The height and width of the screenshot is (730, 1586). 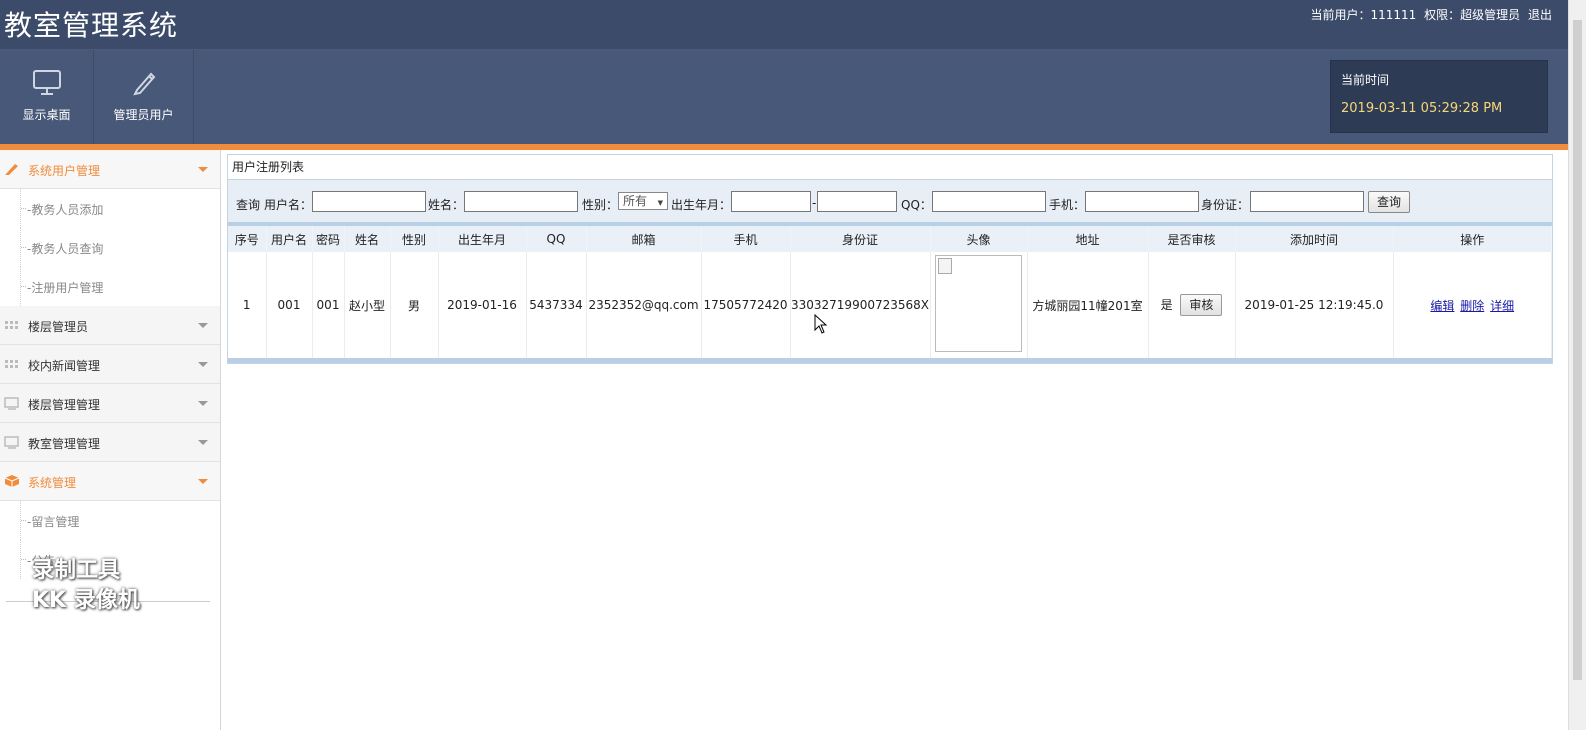 What do you see at coordinates (1430, 14) in the screenshot?
I see `user-info: 当前用户：111111 权限：超级管理员 退出` at bounding box center [1430, 14].